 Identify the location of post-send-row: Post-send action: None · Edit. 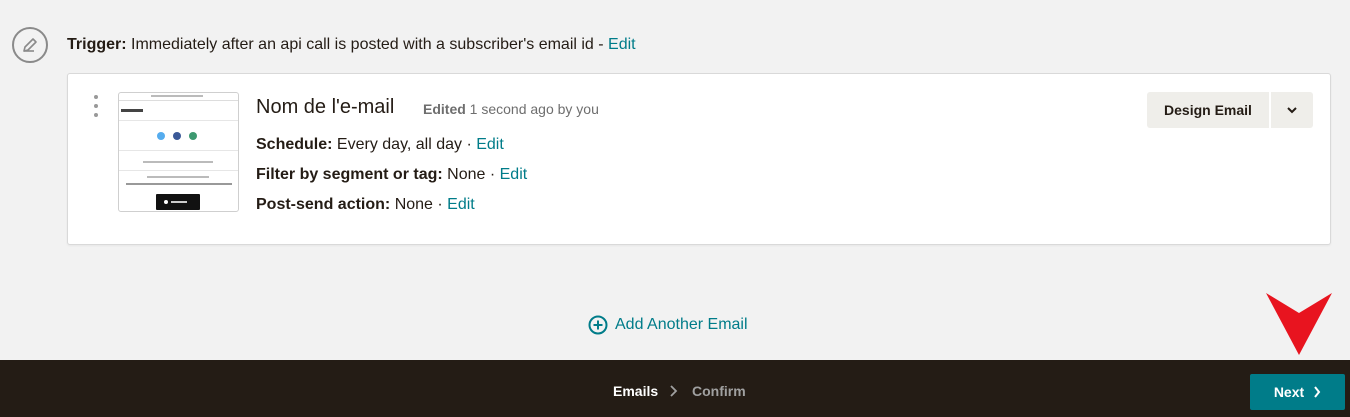
(365, 205).